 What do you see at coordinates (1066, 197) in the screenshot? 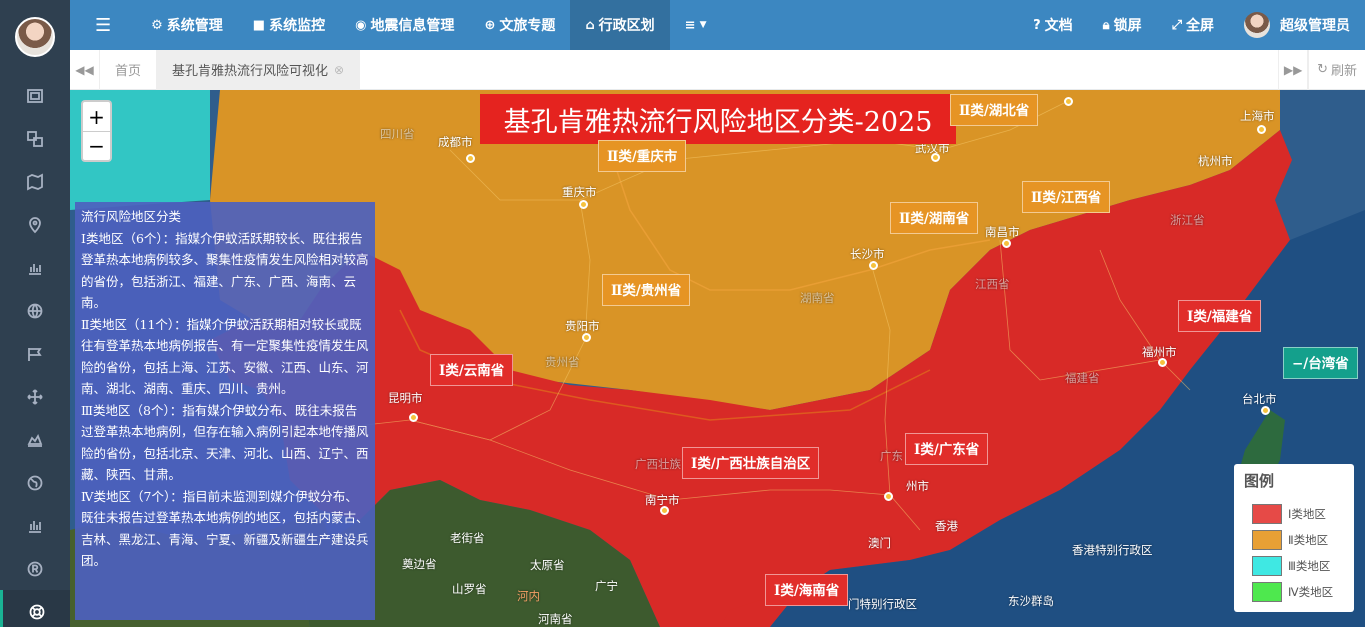
I see `region-label-jiangxi: Ⅱ类/江西省` at bounding box center [1066, 197].